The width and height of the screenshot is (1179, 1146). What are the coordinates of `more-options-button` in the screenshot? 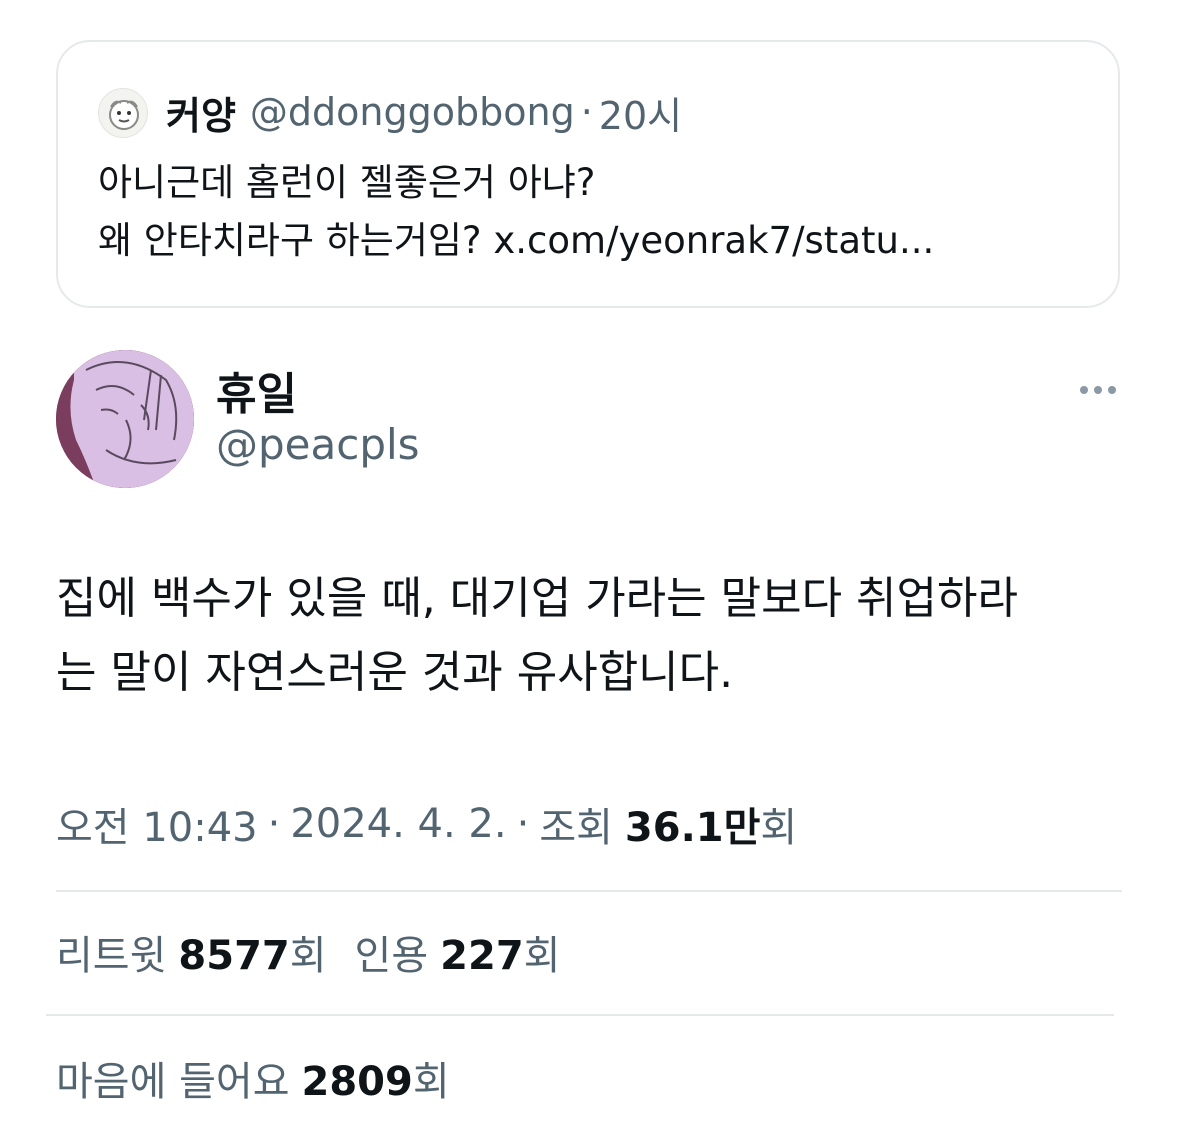 It's located at (1098, 390).